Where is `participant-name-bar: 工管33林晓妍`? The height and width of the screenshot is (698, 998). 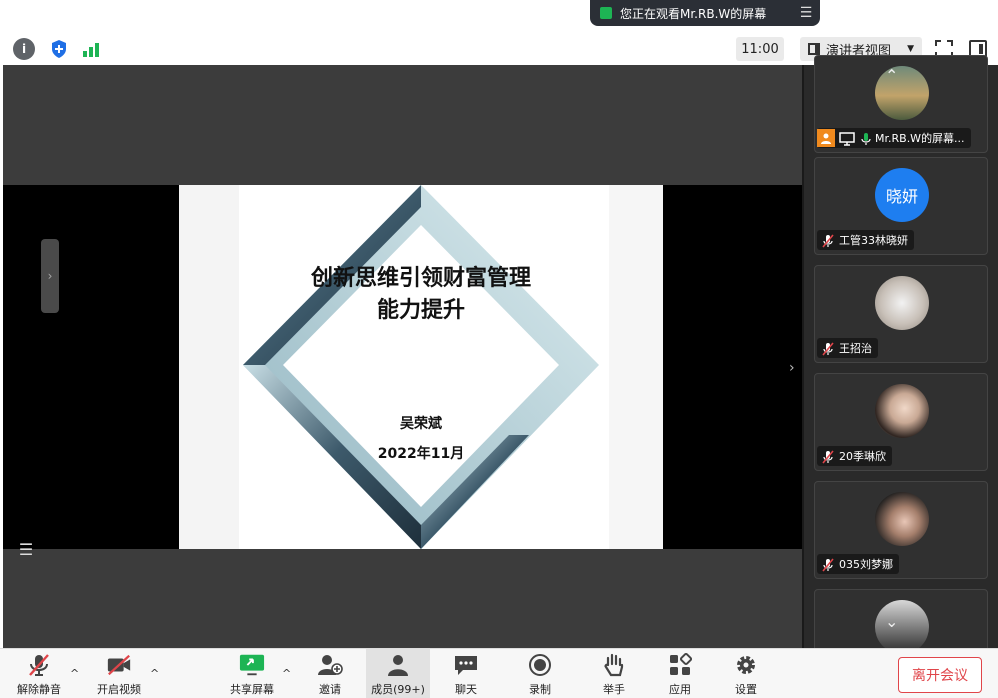
participant-name-bar: 工管33林晓妍 is located at coordinates (865, 240).